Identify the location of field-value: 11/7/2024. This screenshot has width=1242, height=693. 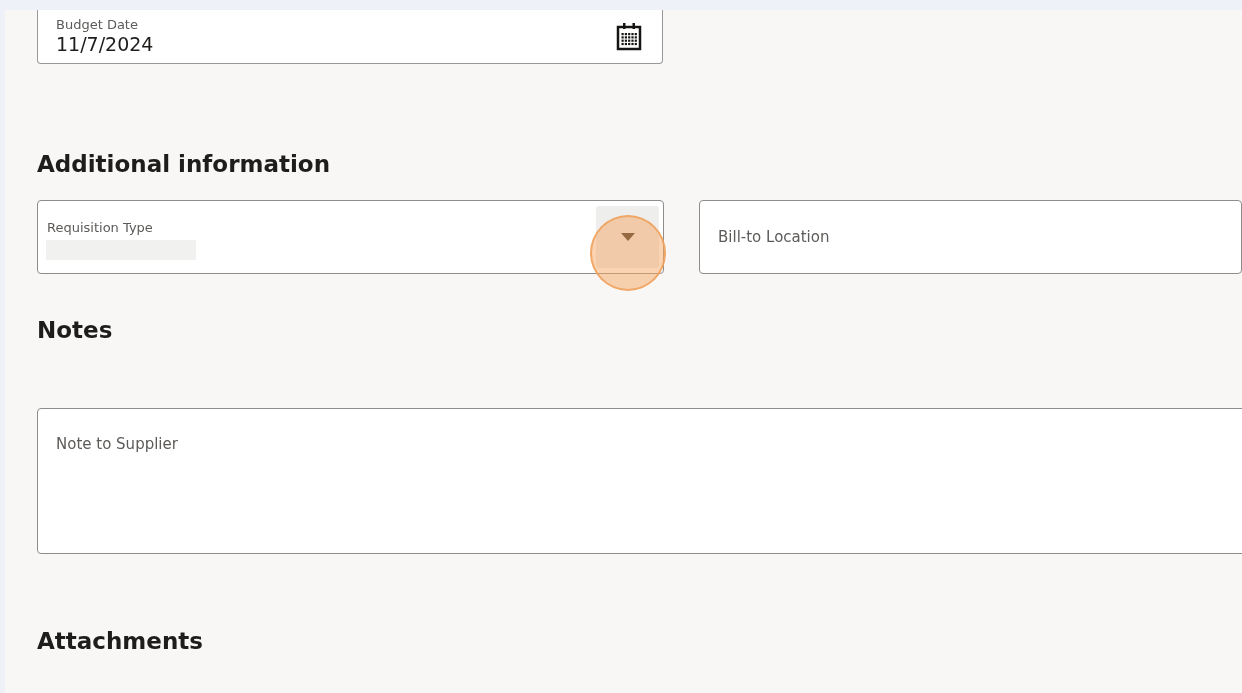
(105, 44).